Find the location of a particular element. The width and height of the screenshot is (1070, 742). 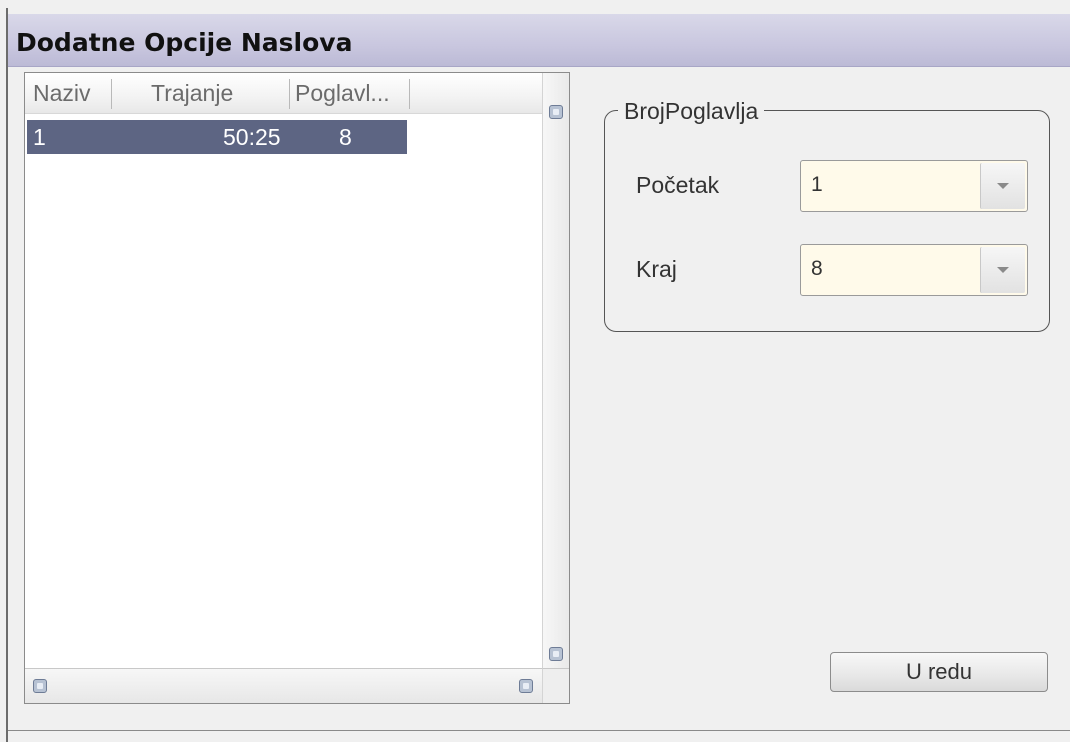

vertical-scrollbar is located at coordinates (555, 371).